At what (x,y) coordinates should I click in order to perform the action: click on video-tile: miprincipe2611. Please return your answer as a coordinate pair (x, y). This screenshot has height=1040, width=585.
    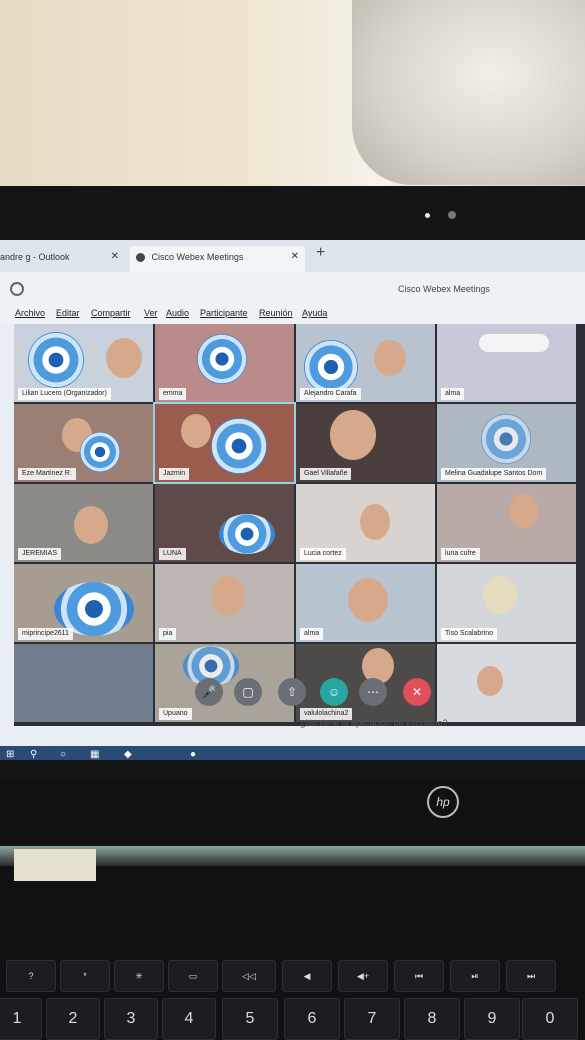
    Looking at the image, I should click on (83, 603).